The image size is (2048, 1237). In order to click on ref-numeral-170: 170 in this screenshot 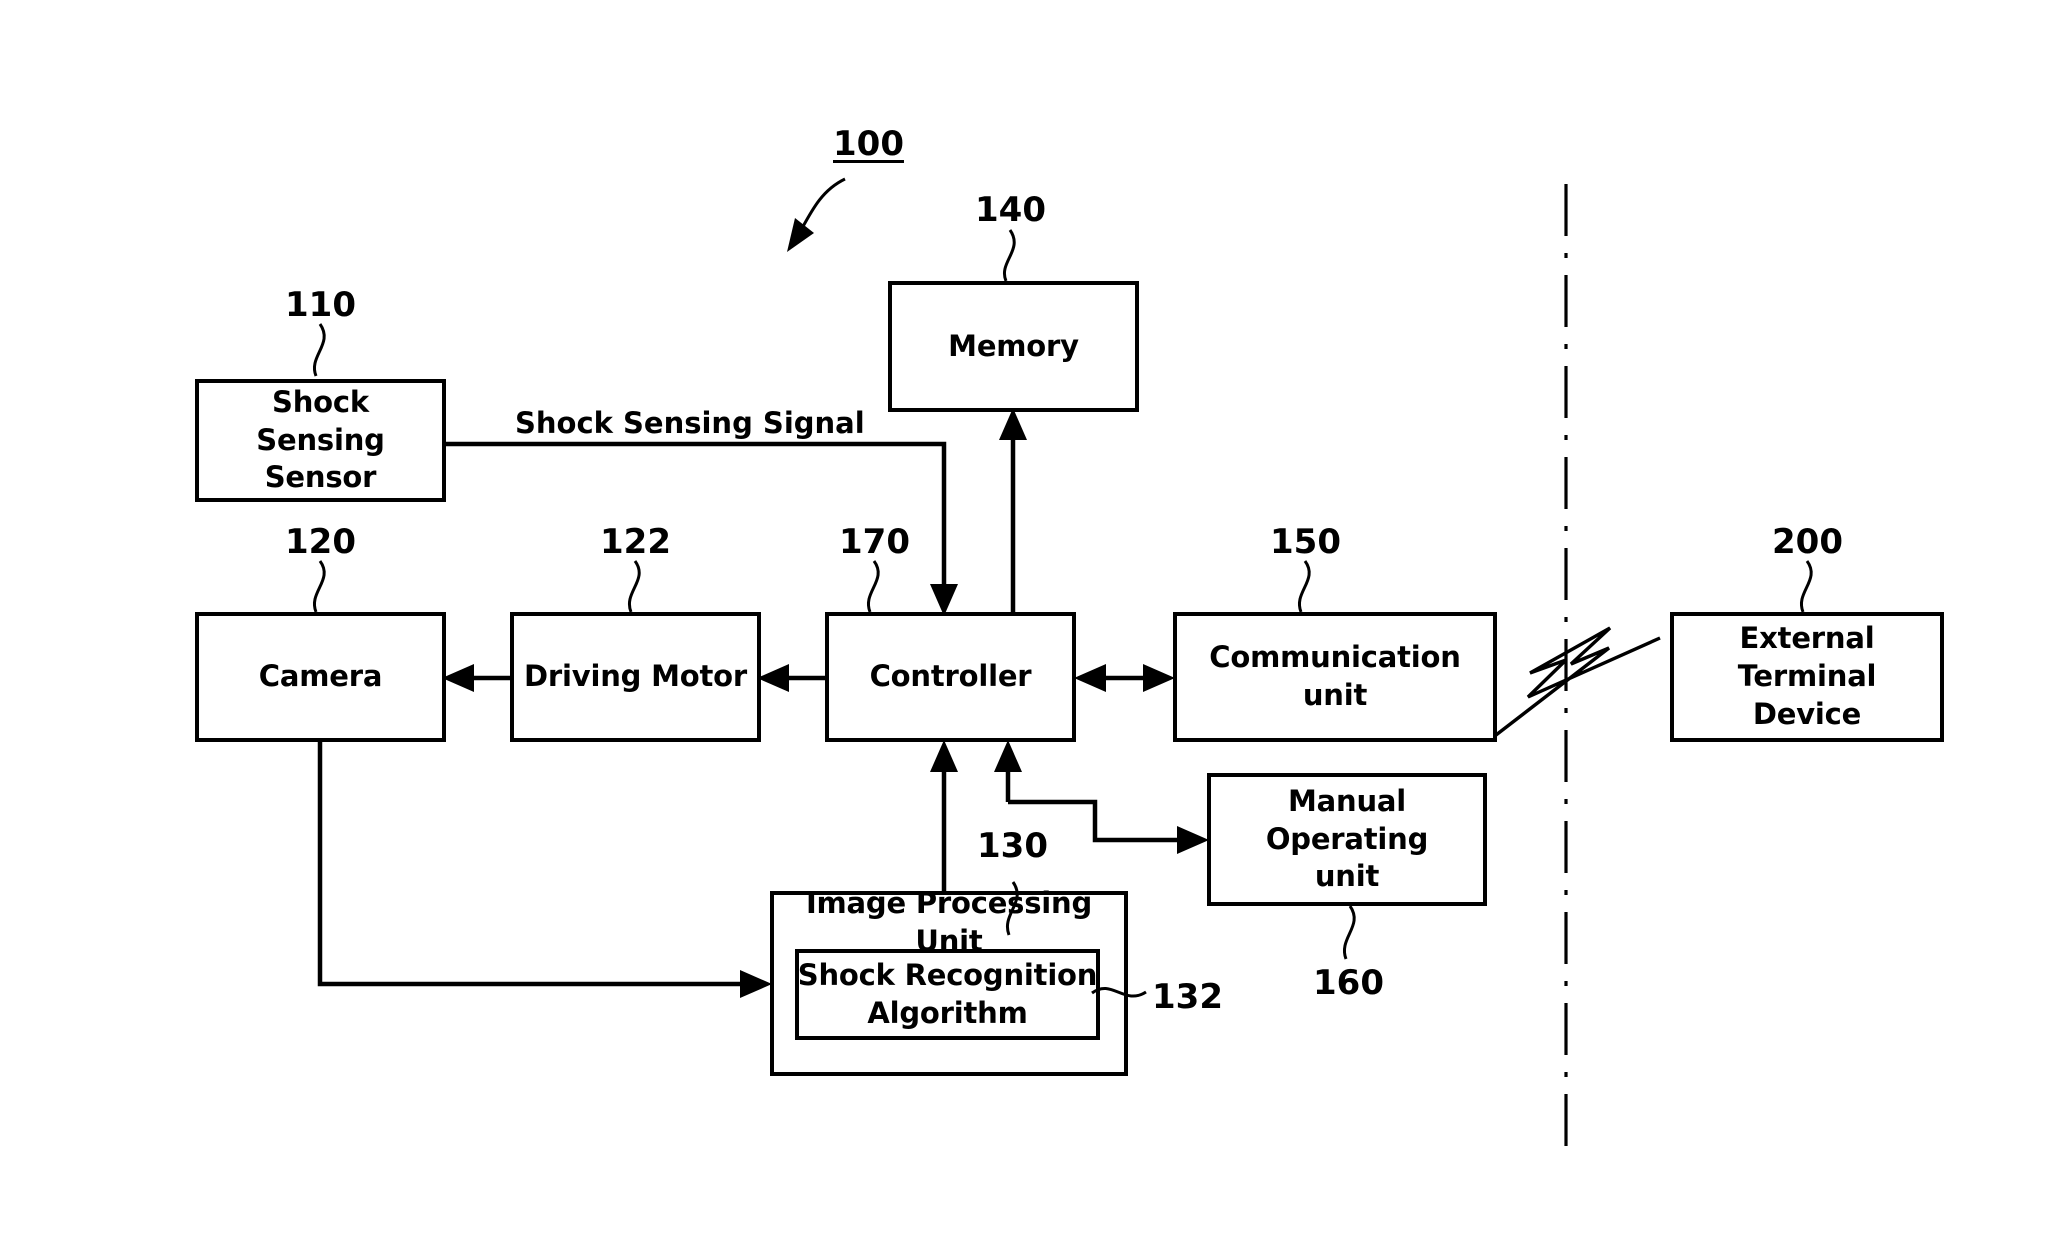, I will do `click(874, 542)`.